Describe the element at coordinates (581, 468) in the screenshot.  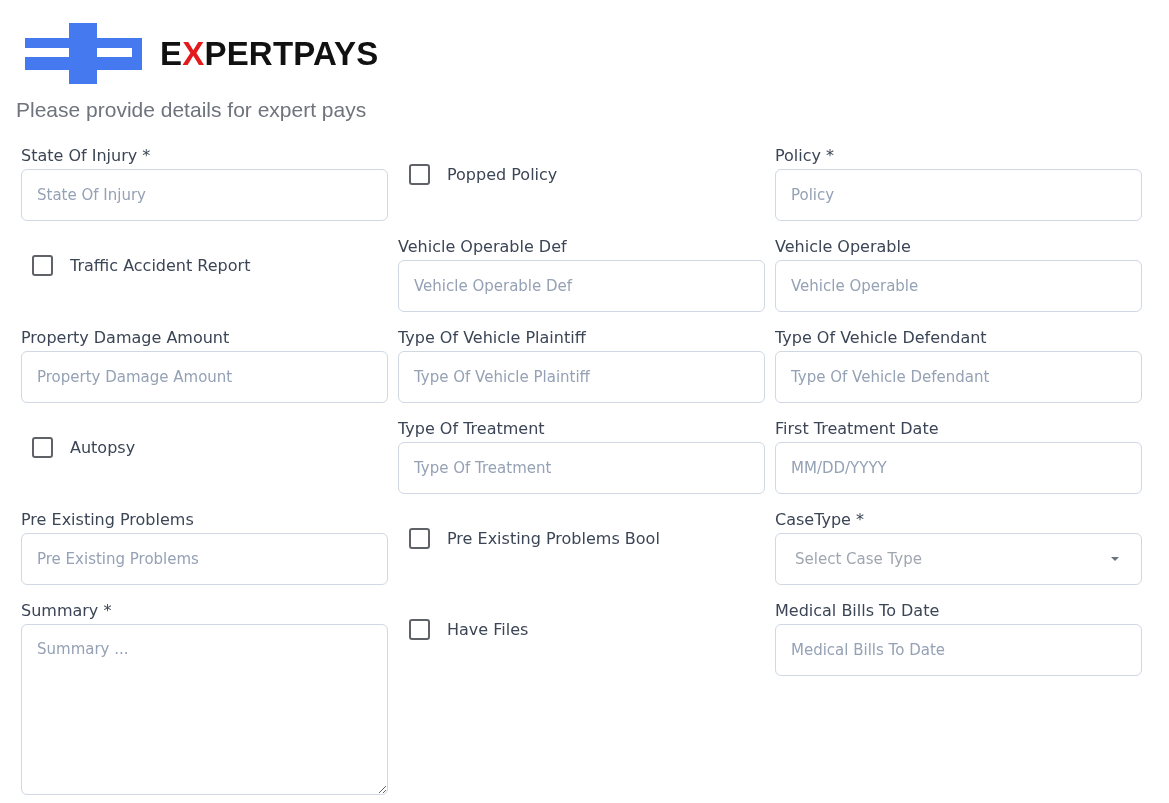
I see `text-field: Type Of Treatment` at that location.